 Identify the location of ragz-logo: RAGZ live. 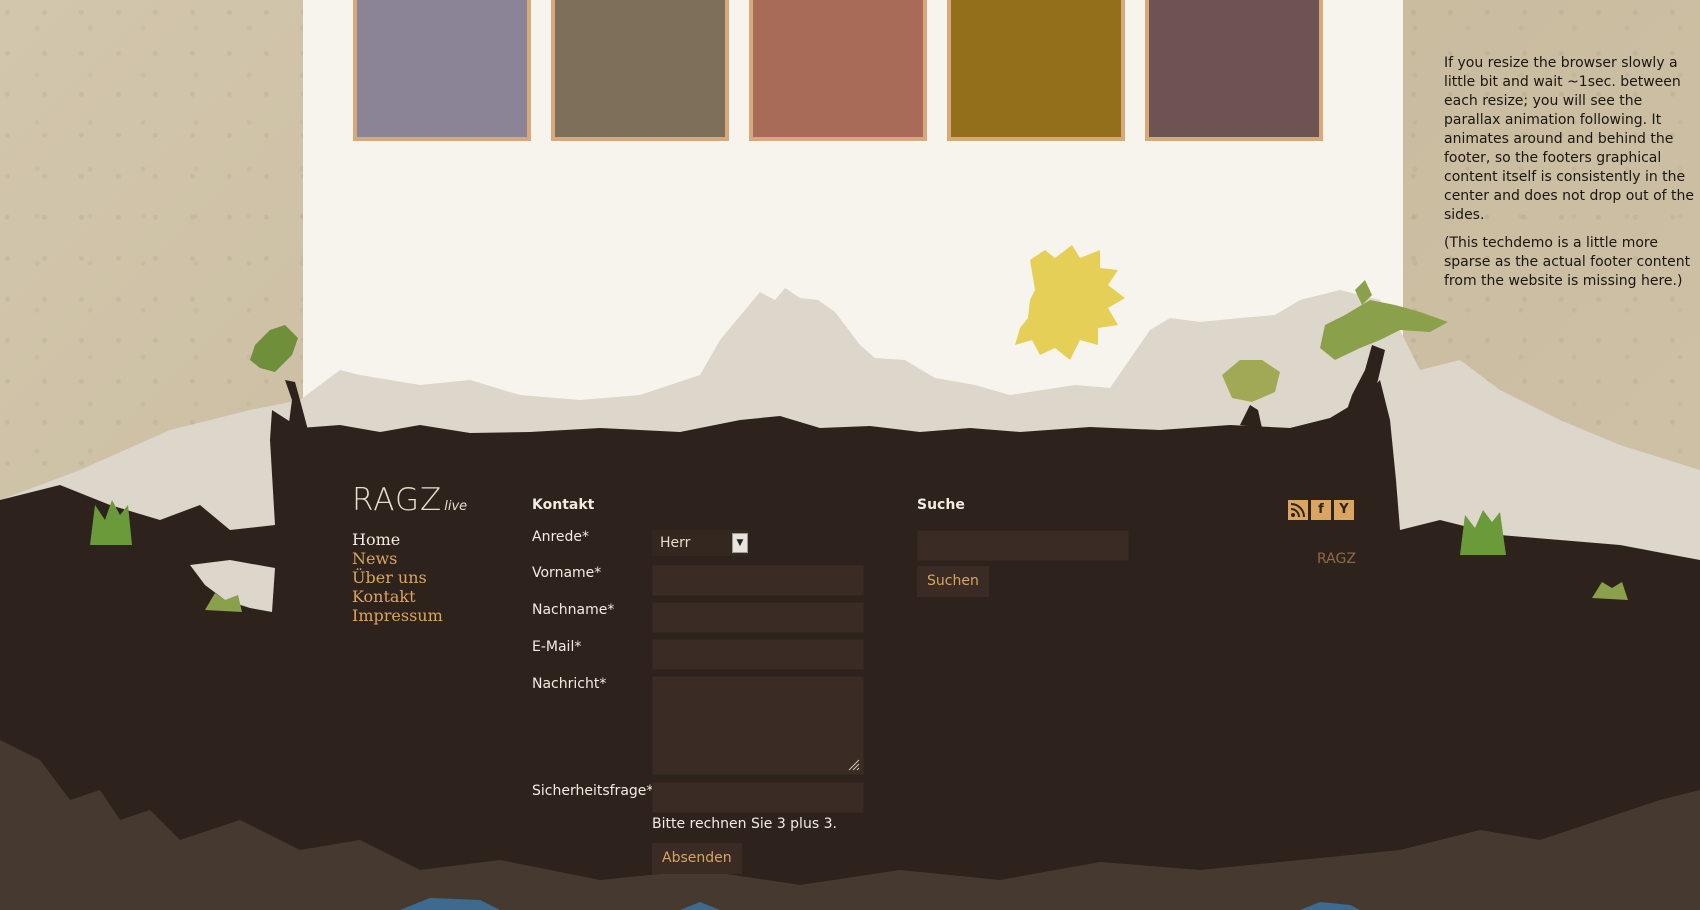
(409, 500).